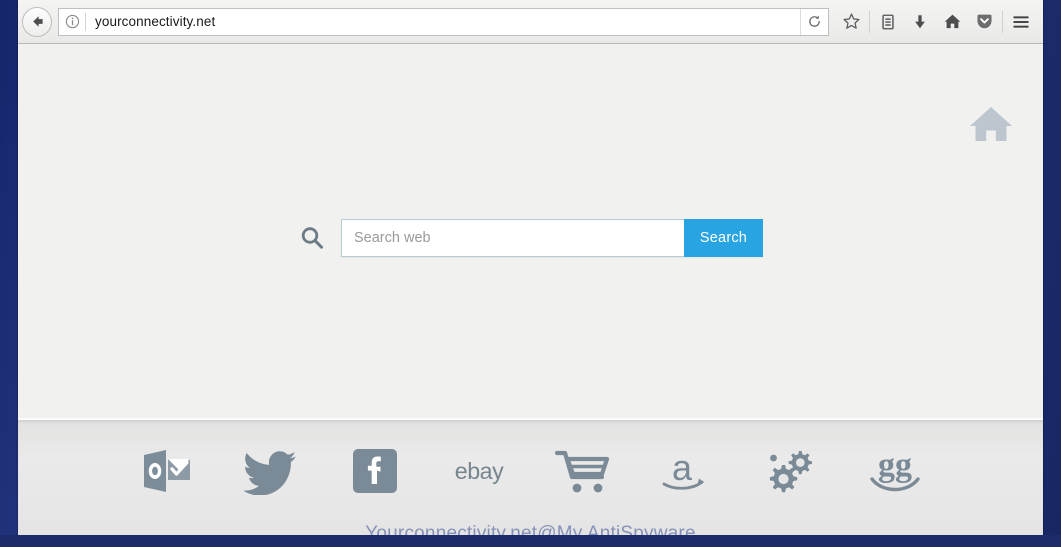 This screenshot has width=1061, height=547. I want to click on search-form: Search, so click(552, 238).